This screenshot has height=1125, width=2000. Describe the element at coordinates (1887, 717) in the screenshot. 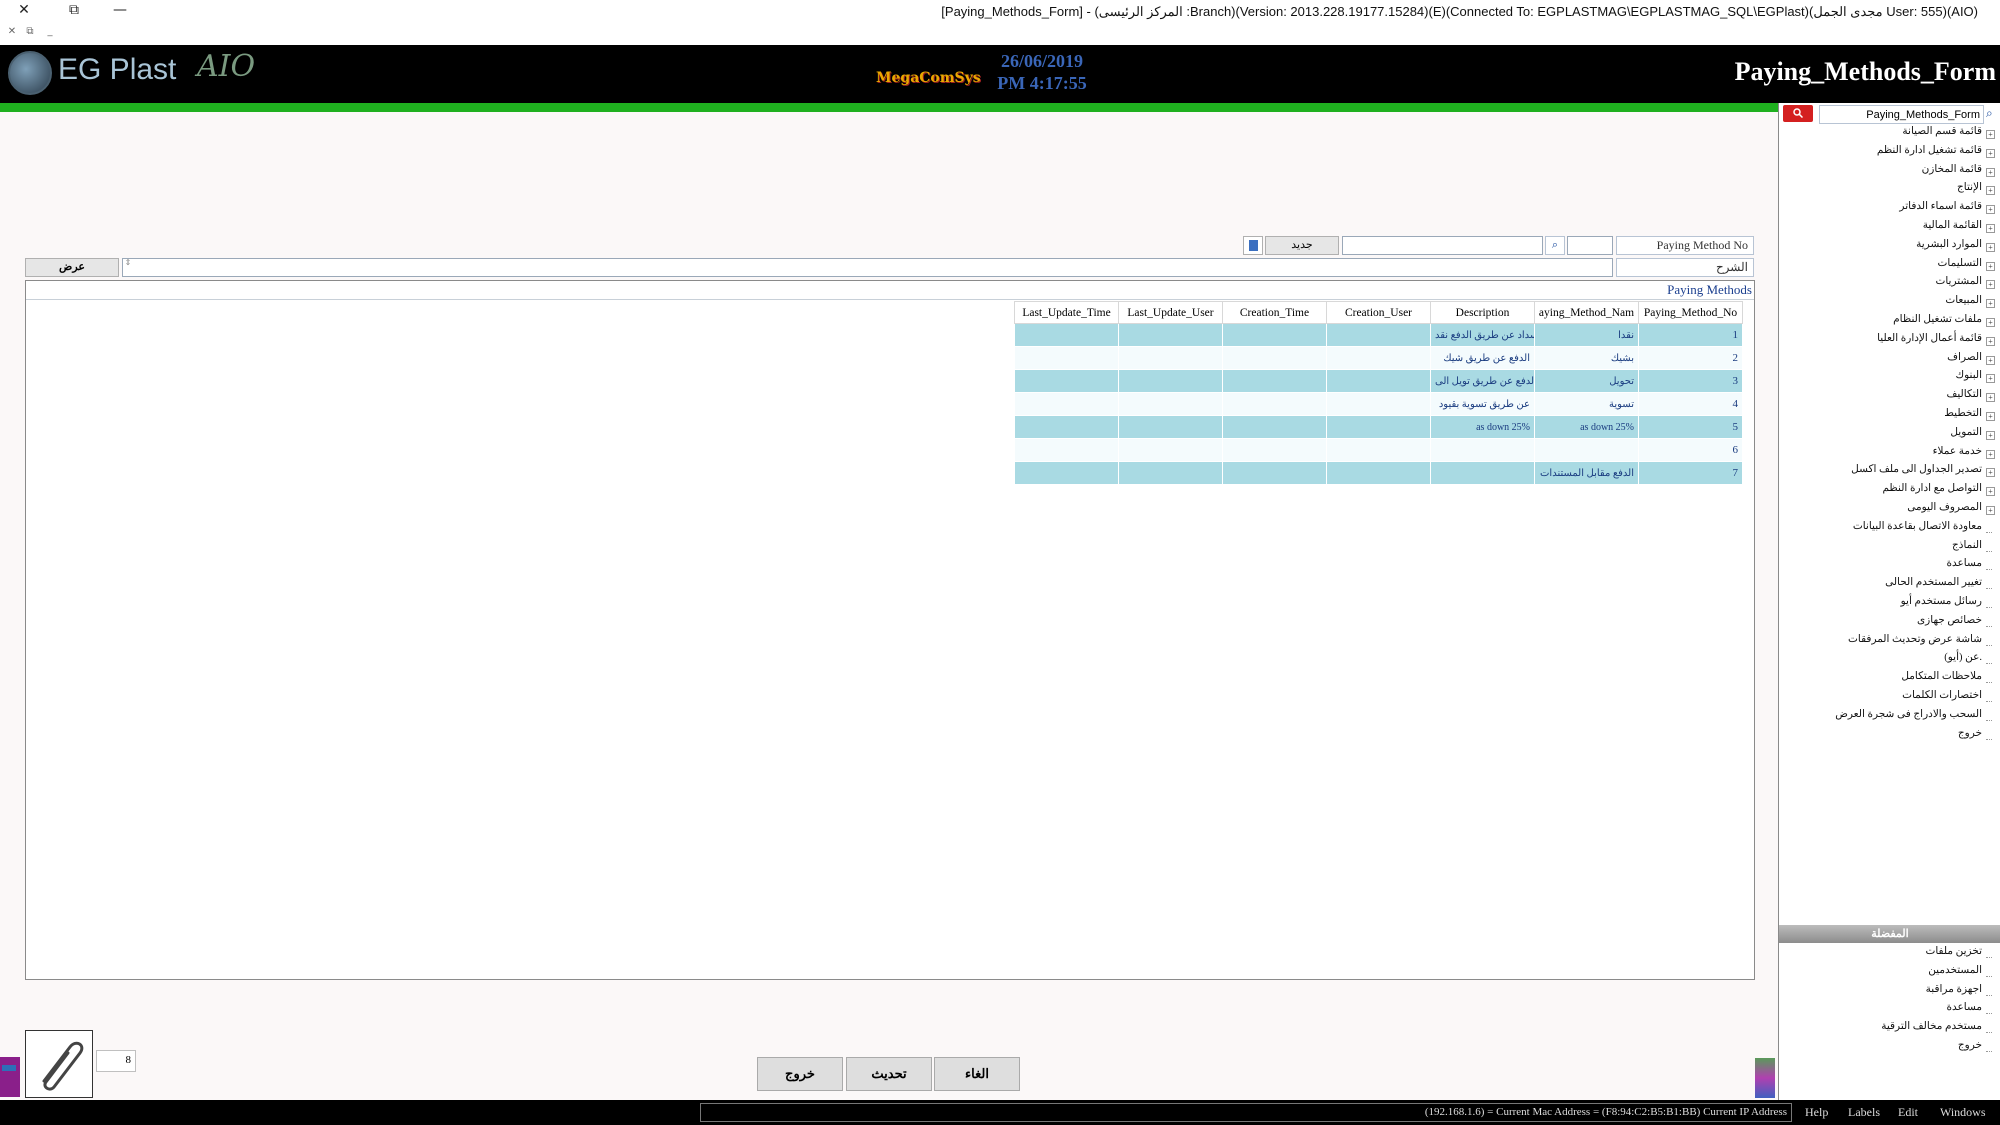

I see `tree-item: السحب والادراج فى شجرة العرض` at that location.